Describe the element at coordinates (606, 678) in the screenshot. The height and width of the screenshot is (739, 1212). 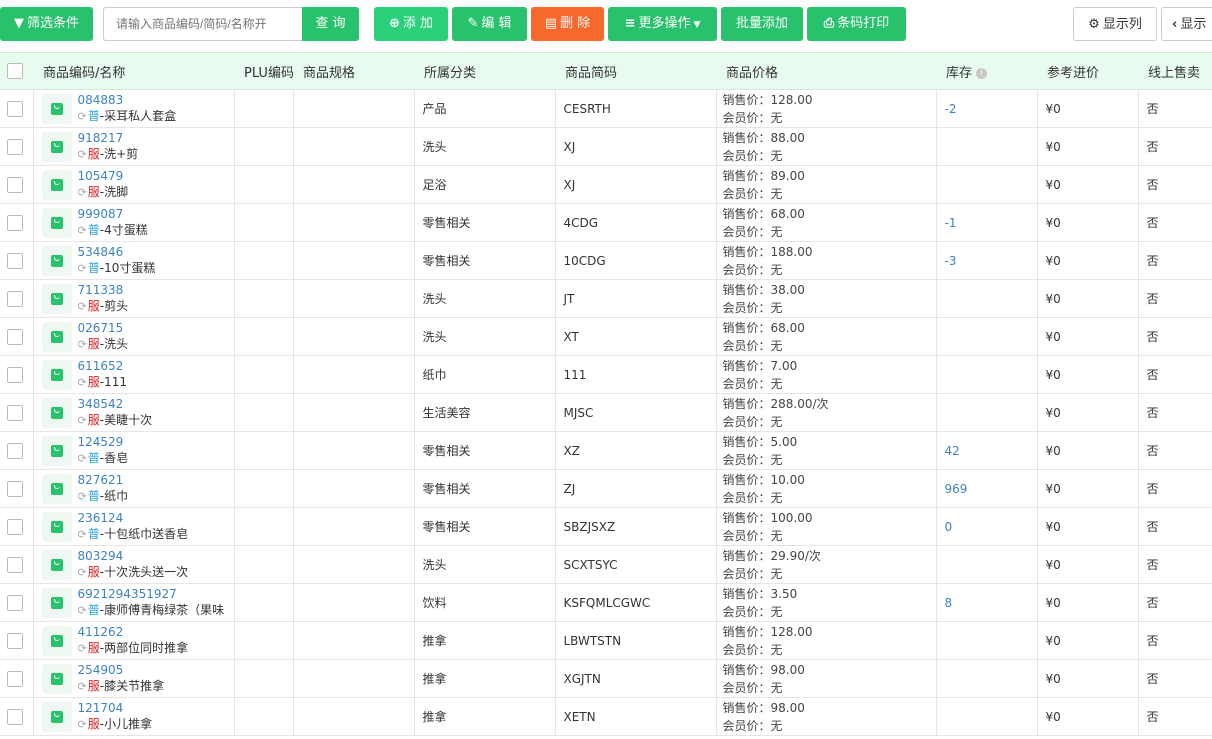
I see `table-row: 254905 ⟳服-膝关节推拿 推拿 XGJTN 销售价：98.00 会员价：无 ¥0 否` at that location.